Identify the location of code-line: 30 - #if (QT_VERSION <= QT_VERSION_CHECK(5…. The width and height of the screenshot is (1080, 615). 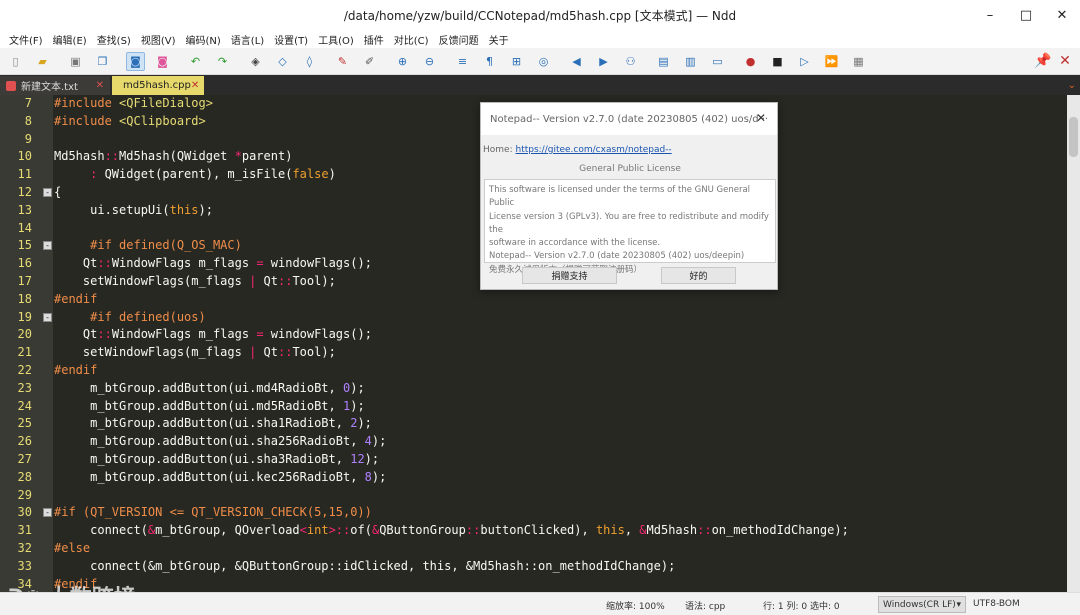
(533, 513).